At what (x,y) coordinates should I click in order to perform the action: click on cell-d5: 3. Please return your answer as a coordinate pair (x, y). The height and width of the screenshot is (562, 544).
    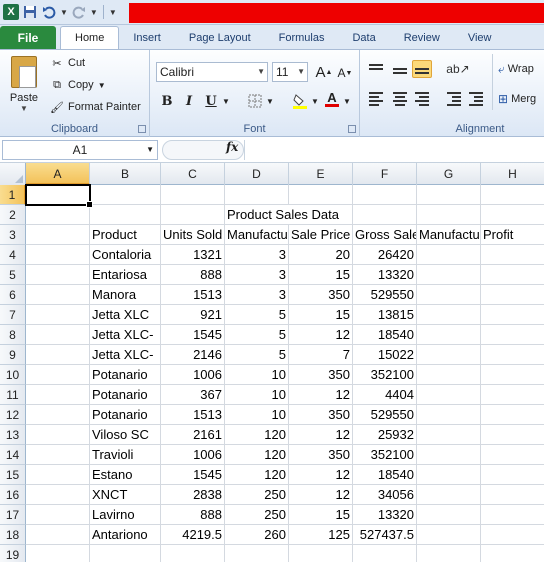
    Looking at the image, I should click on (257, 275).